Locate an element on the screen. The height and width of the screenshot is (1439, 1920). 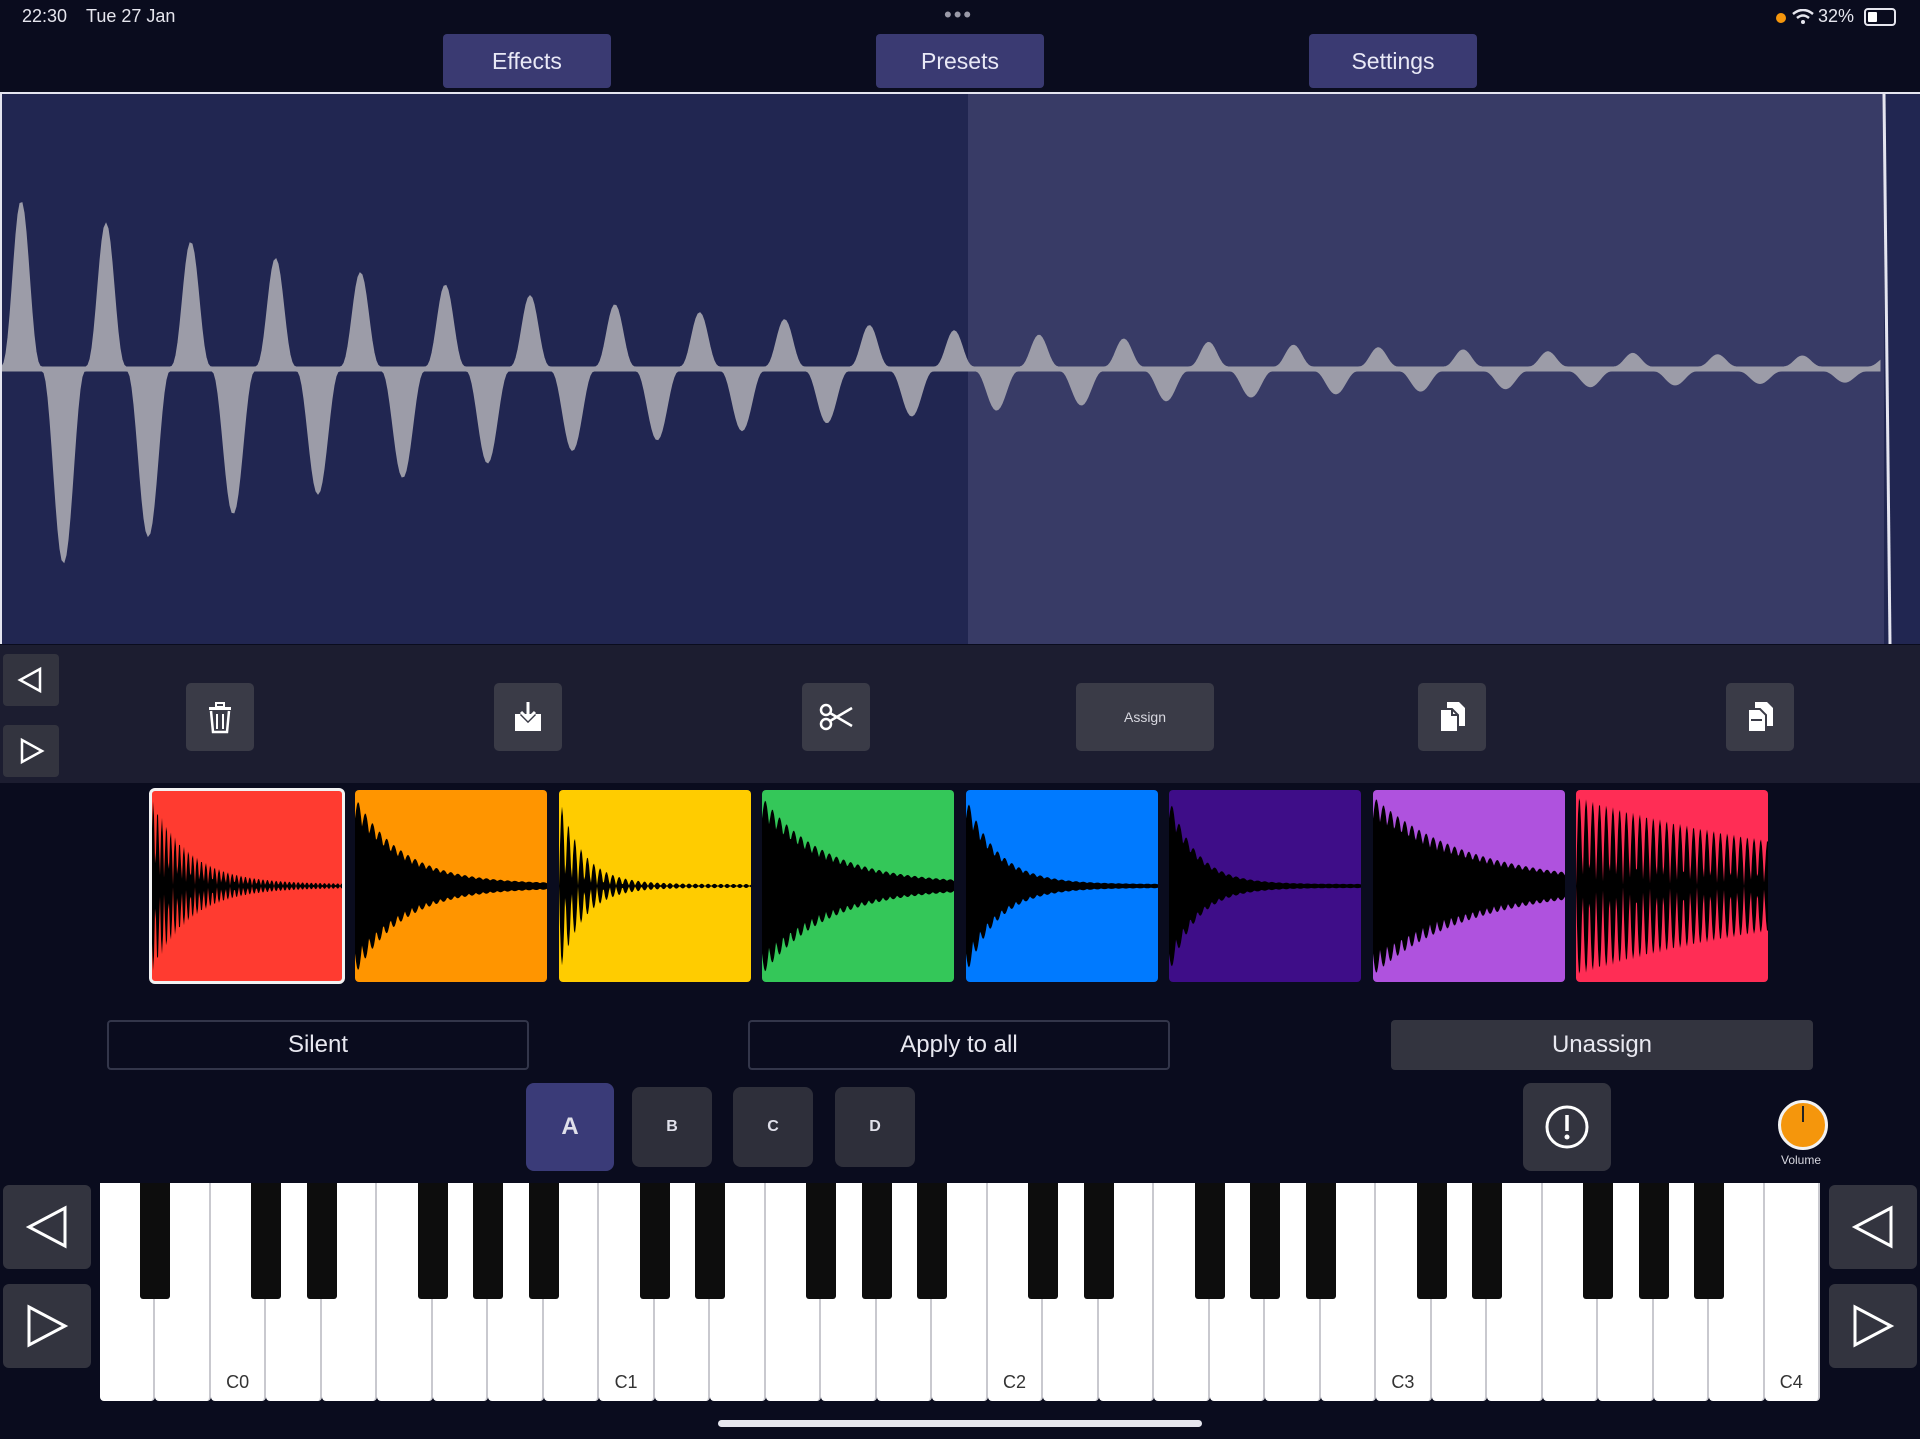
octave-down-right-button is located at coordinates (1873, 1227).